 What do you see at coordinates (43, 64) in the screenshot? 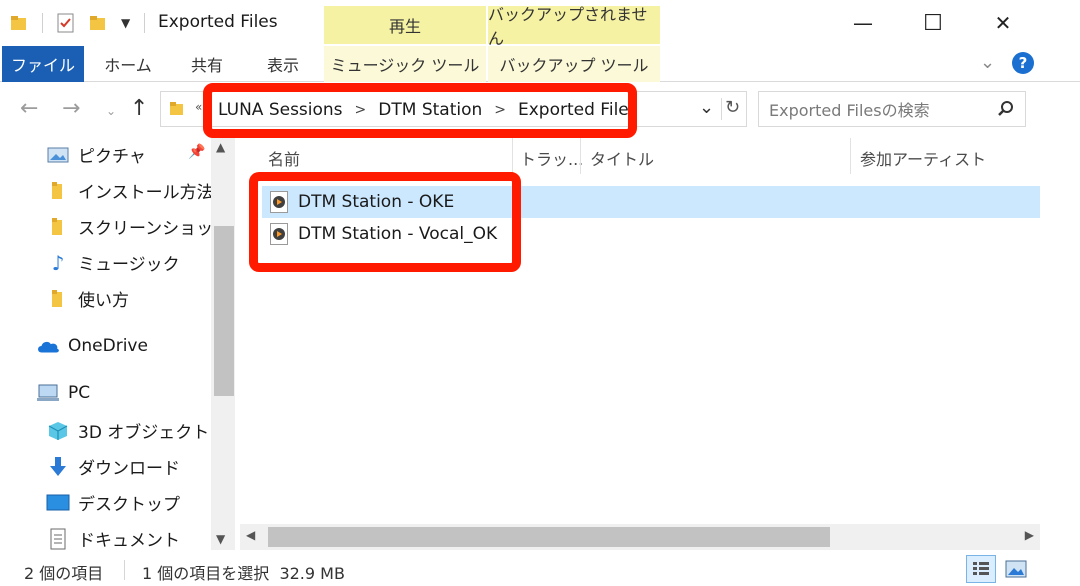
I see `tab-file: ファイル` at bounding box center [43, 64].